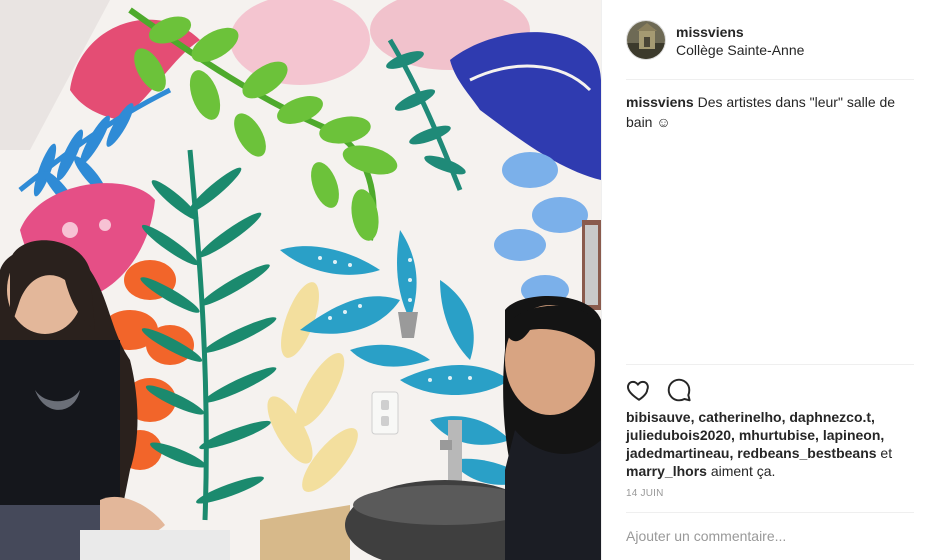 This screenshot has width=936, height=560. What do you see at coordinates (666, 471) in the screenshot?
I see `last-liker: marry_lhors` at bounding box center [666, 471].